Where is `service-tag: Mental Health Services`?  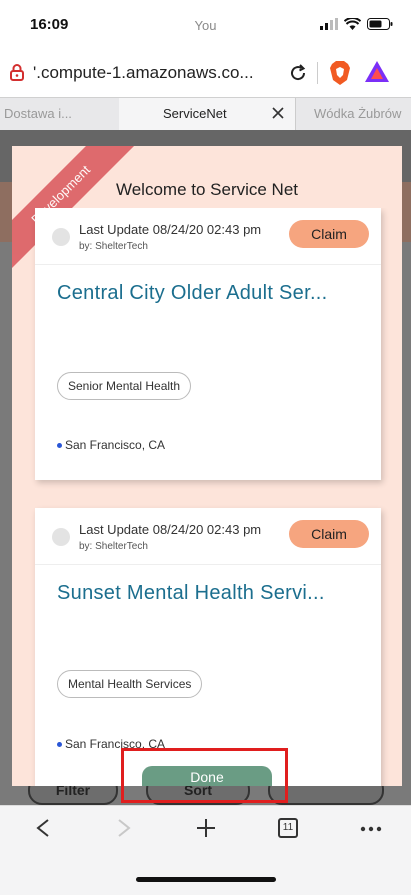
service-tag: Mental Health Services is located at coordinates (130, 684).